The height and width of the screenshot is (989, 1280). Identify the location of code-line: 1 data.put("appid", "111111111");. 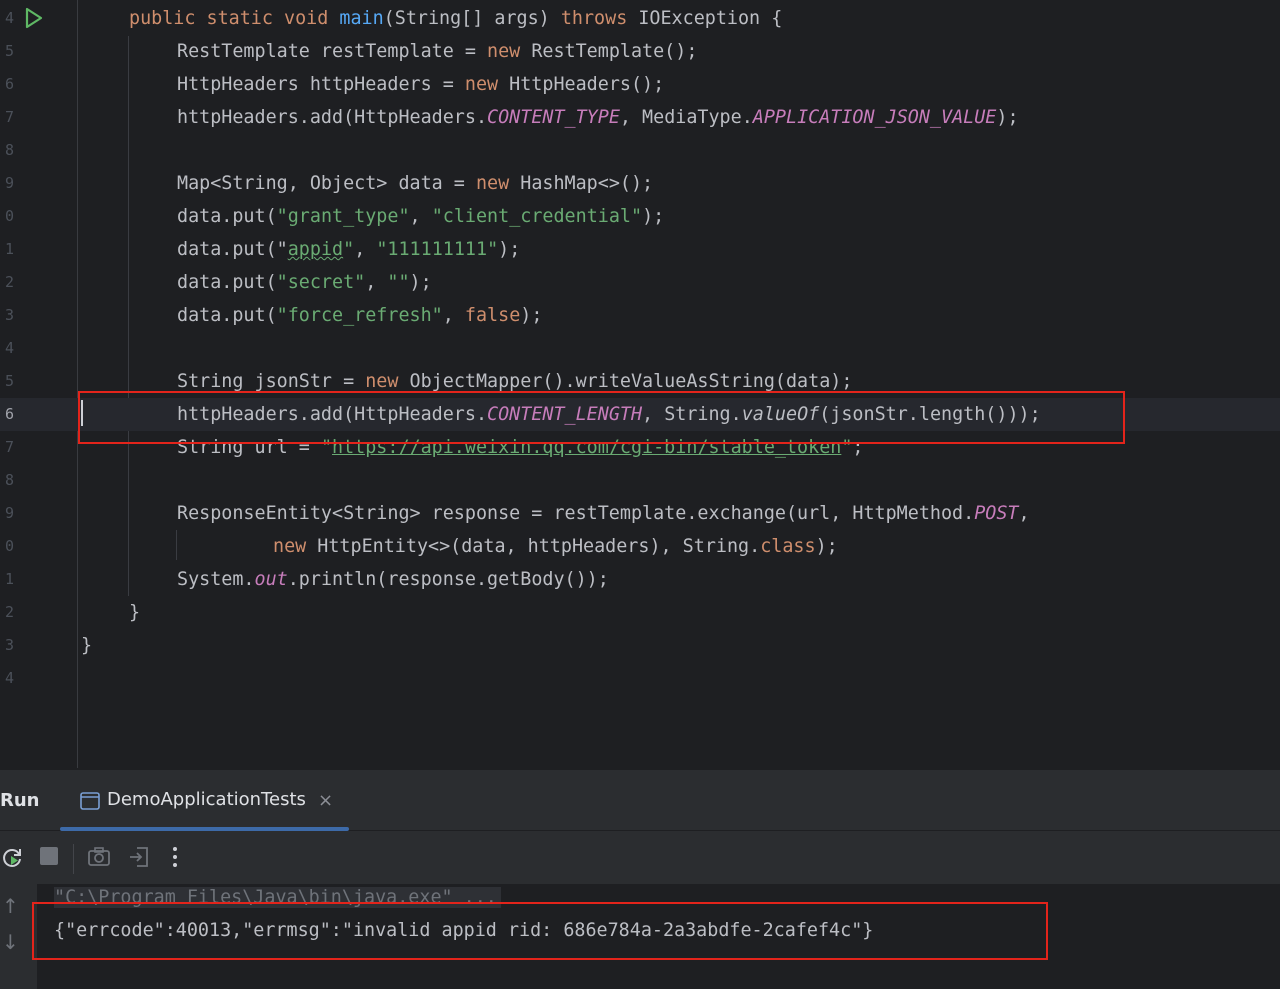
(640, 249).